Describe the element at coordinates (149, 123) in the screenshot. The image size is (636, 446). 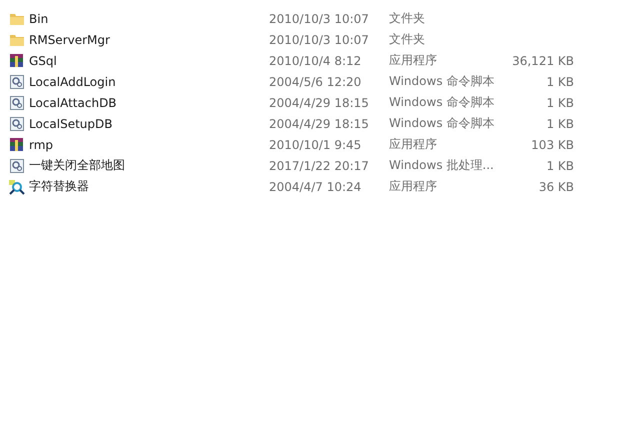
I see `file-name: LocalSetupDB` at that location.